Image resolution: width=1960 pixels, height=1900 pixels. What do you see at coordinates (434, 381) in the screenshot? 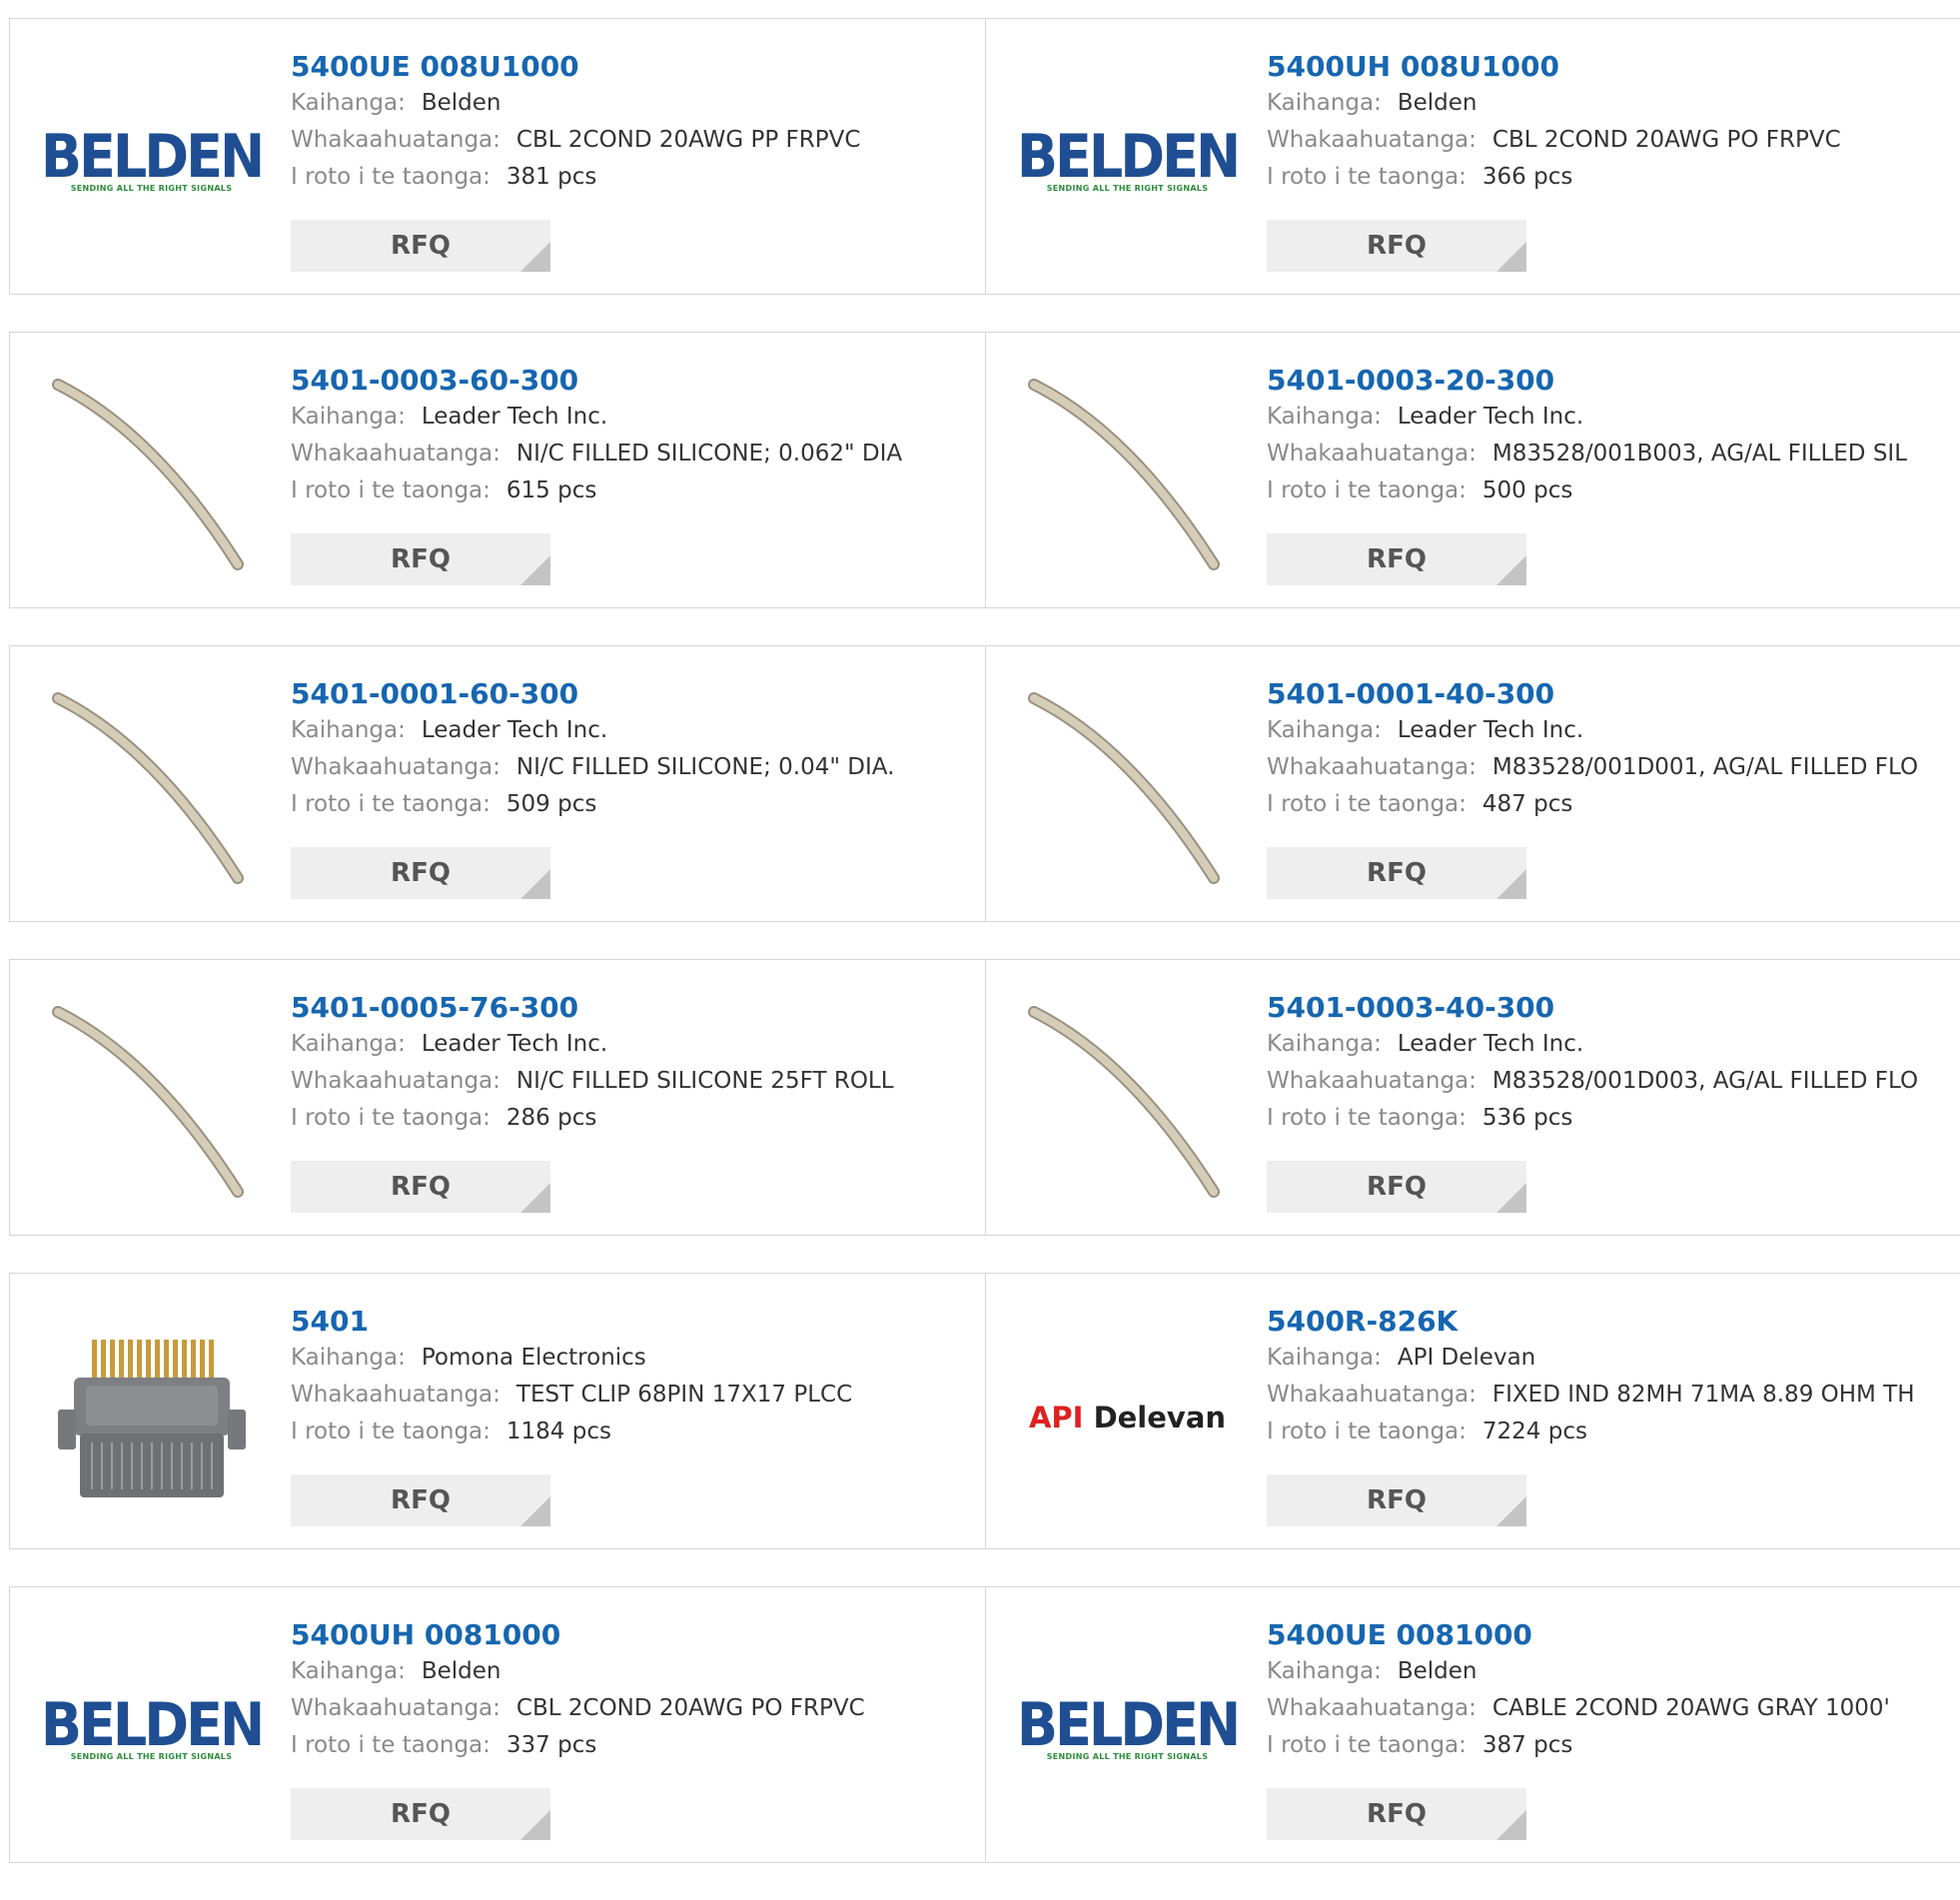
I see `part-number-link: 5401-0003-60-300` at bounding box center [434, 381].